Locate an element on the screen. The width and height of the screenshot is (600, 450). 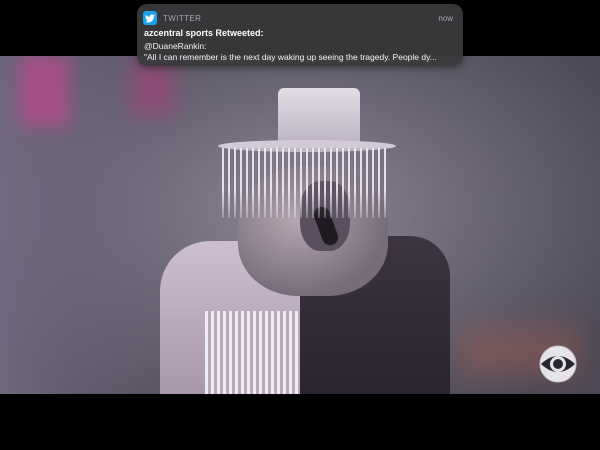
notification-header: TWITTER now is located at coordinates (298, 18).